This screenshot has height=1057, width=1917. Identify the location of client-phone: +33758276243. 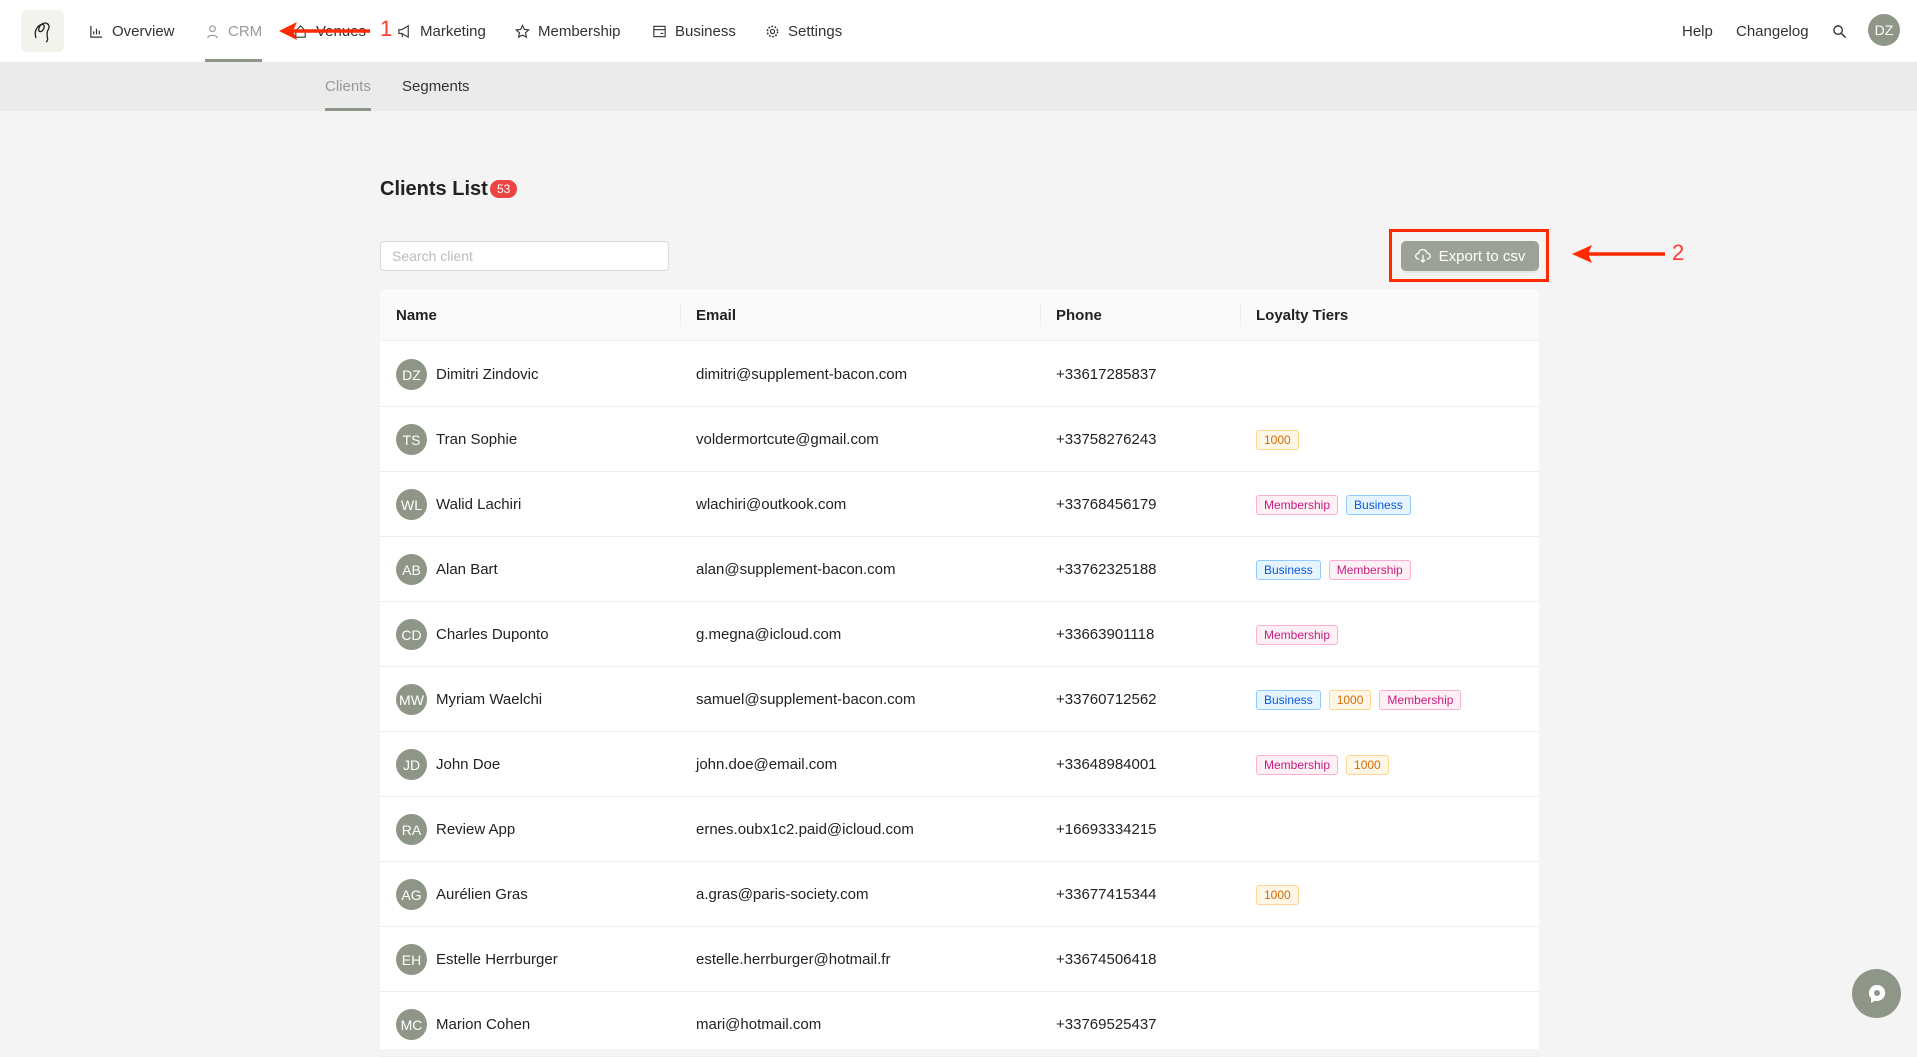
(1106, 439).